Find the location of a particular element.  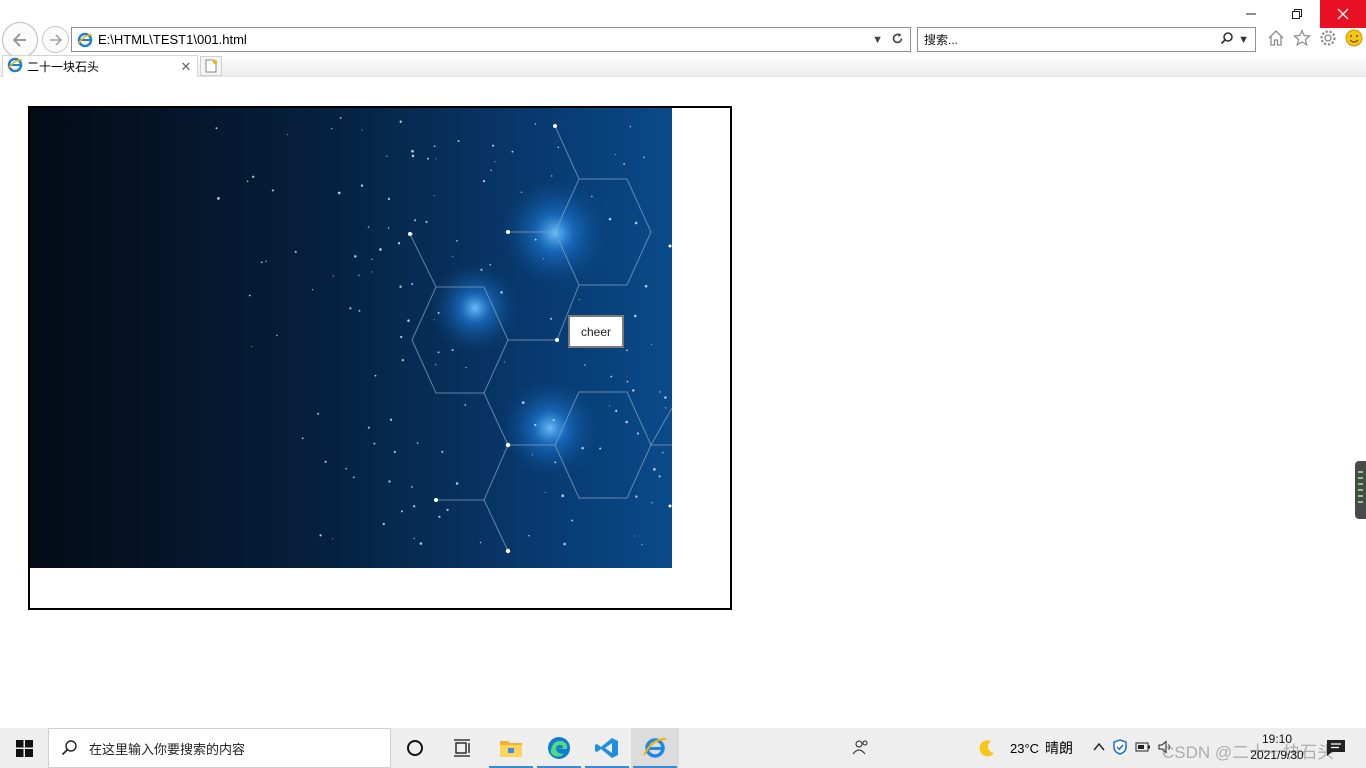

file-explorer-button is located at coordinates (511, 748).